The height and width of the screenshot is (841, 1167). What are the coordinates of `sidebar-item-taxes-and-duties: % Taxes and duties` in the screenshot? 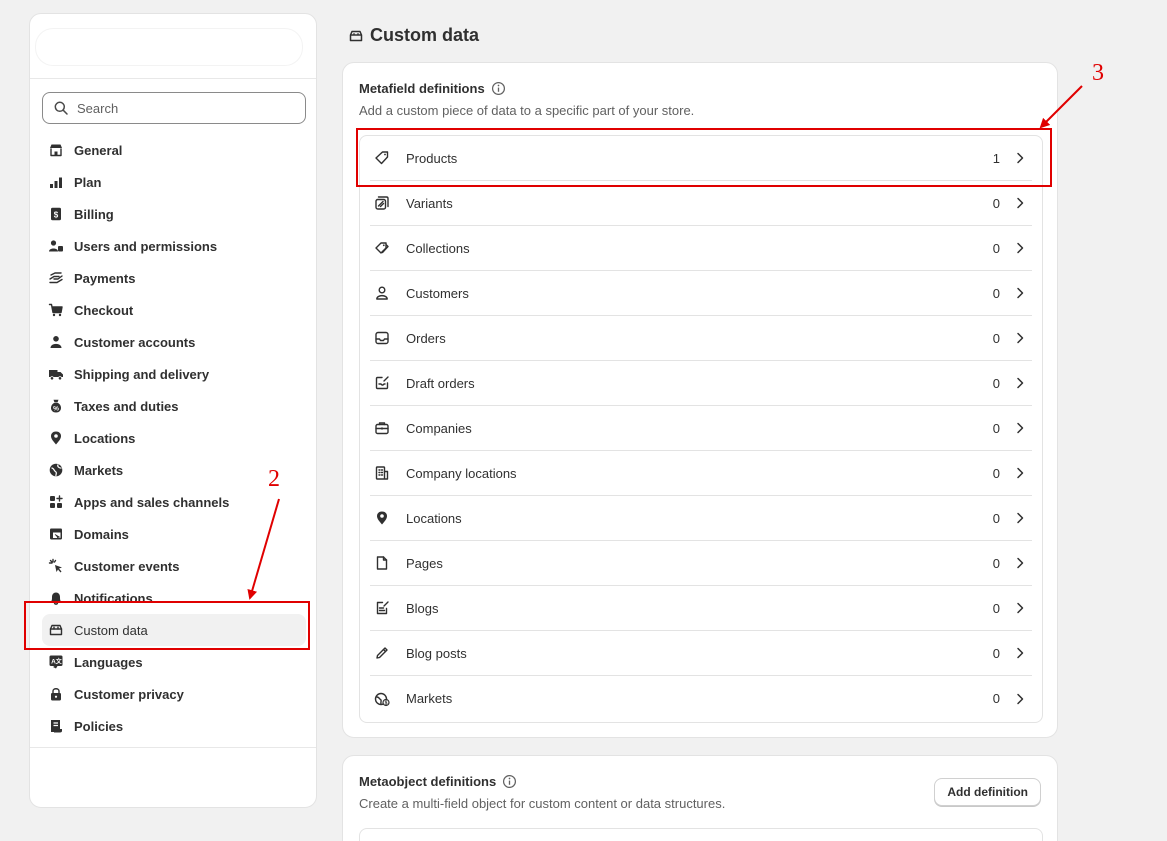 It's located at (174, 406).